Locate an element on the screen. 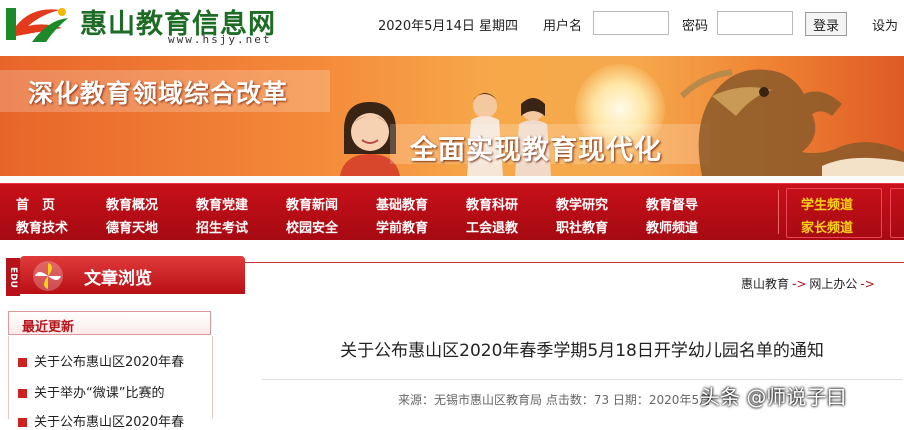 This screenshot has height=430, width=904. nav-item-students: 学生频道 is located at coordinates (827, 203).